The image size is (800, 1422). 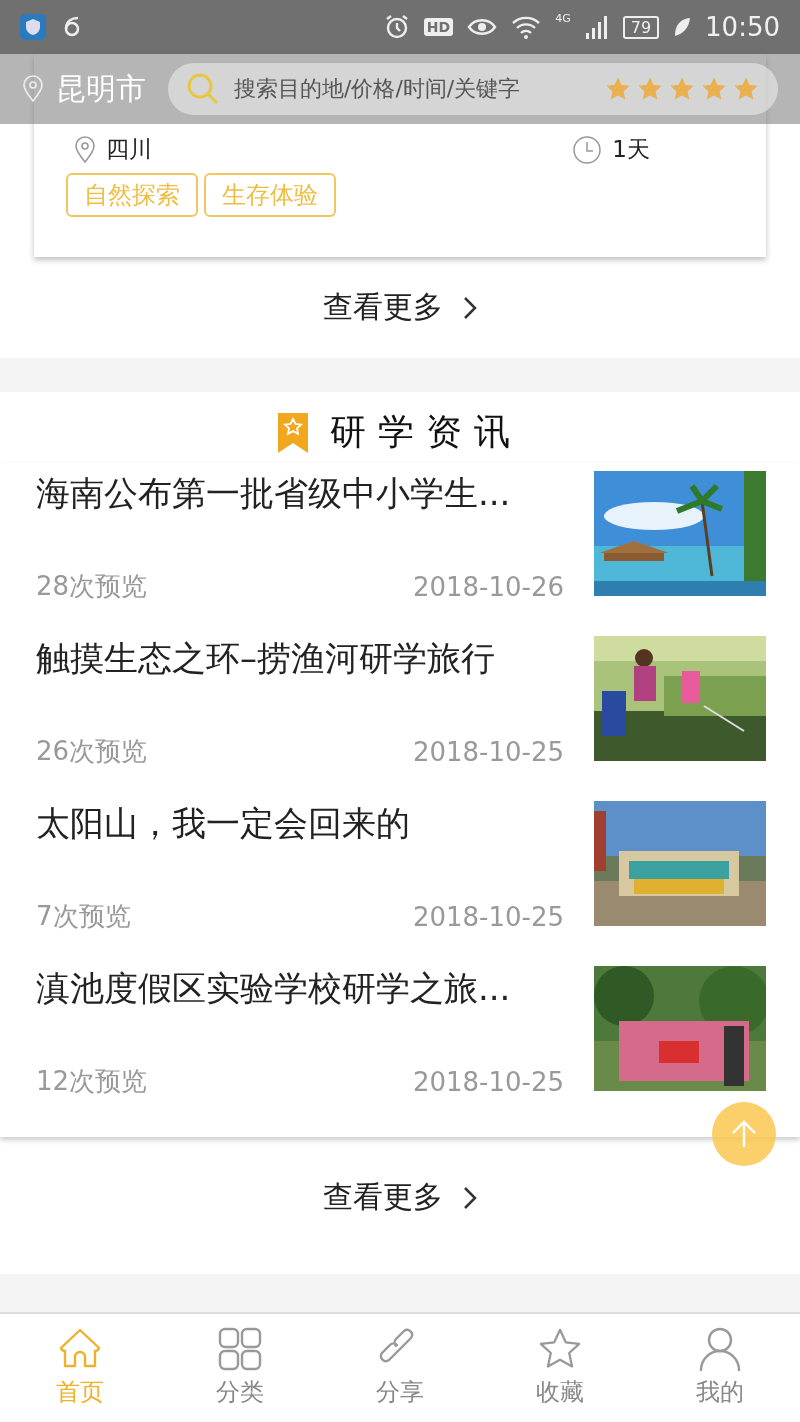 I want to click on section-title: 研学资讯, so click(x=426, y=432).